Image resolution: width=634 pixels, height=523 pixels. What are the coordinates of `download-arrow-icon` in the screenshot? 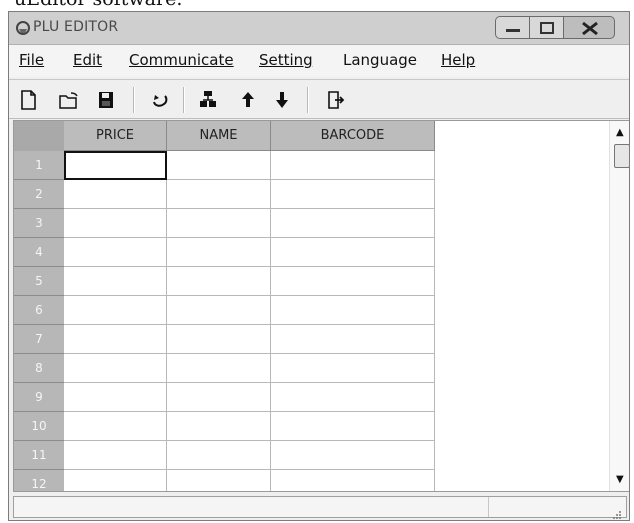 It's located at (282, 100).